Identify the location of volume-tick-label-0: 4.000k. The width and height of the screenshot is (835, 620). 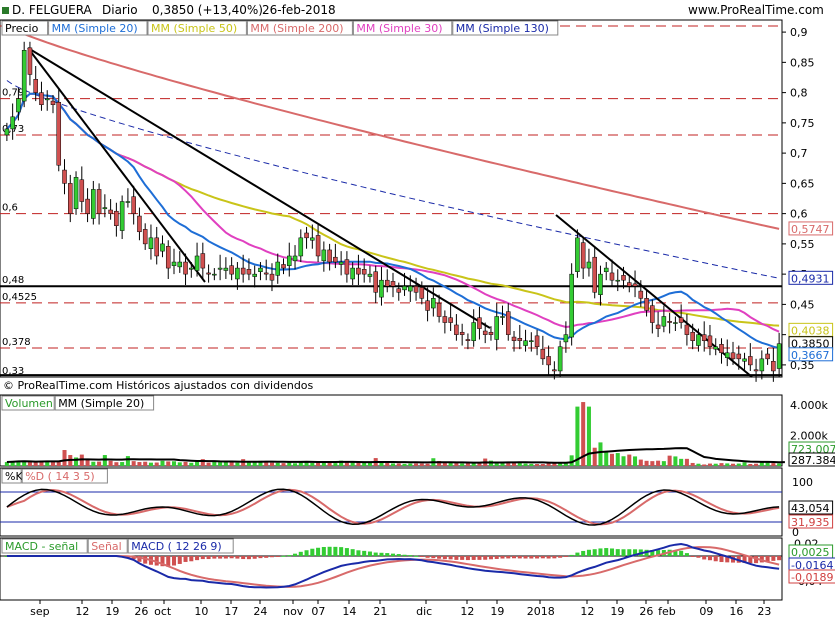
(809, 405).